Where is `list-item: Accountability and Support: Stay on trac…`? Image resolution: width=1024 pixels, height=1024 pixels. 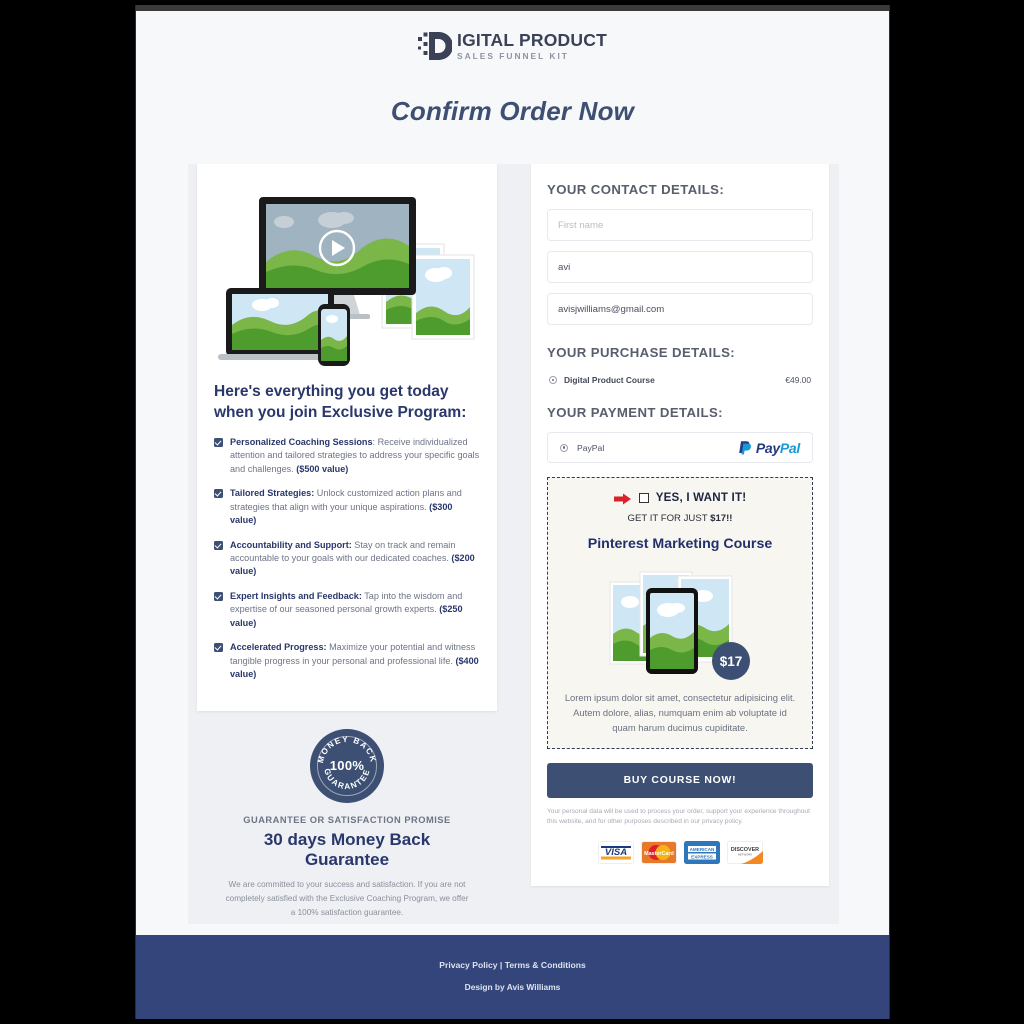 list-item: Accountability and Support: Stay on trac… is located at coordinates (347, 559).